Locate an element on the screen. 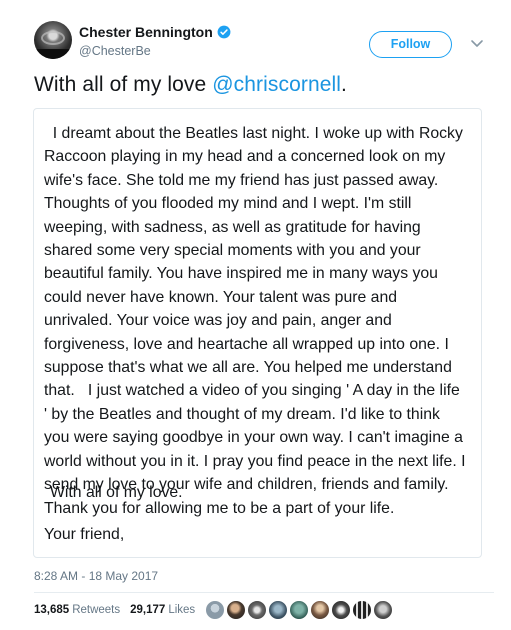 The width and height of the screenshot is (511, 630). avatar-ring-shape is located at coordinates (53, 38).